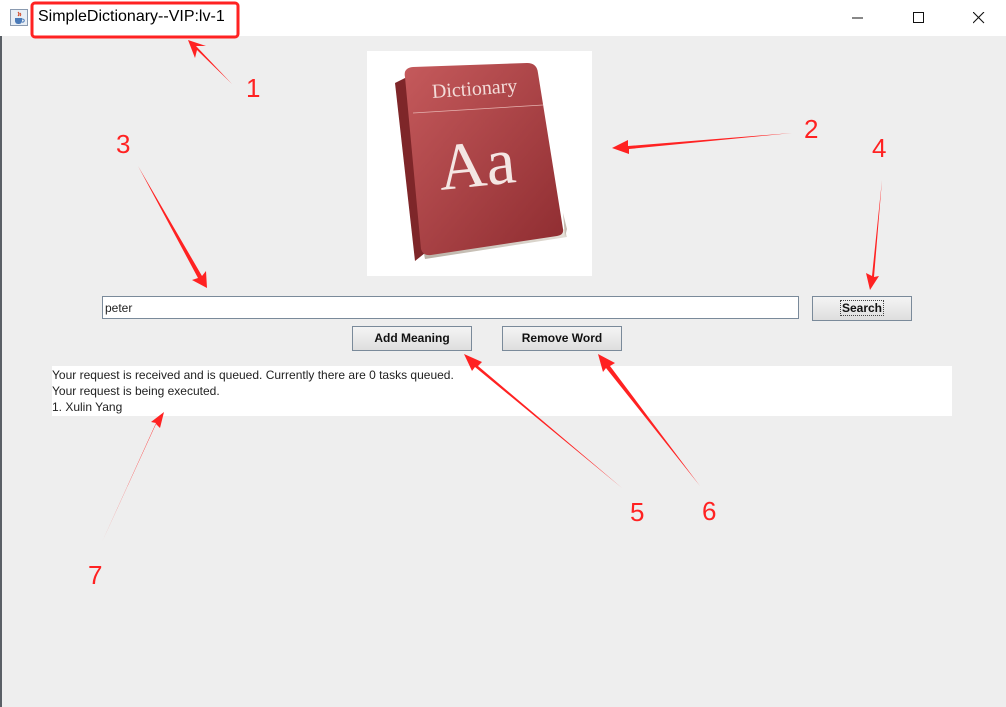 The image size is (1006, 707). I want to click on dictionary-logo: Dictionary Aa, so click(479, 163).